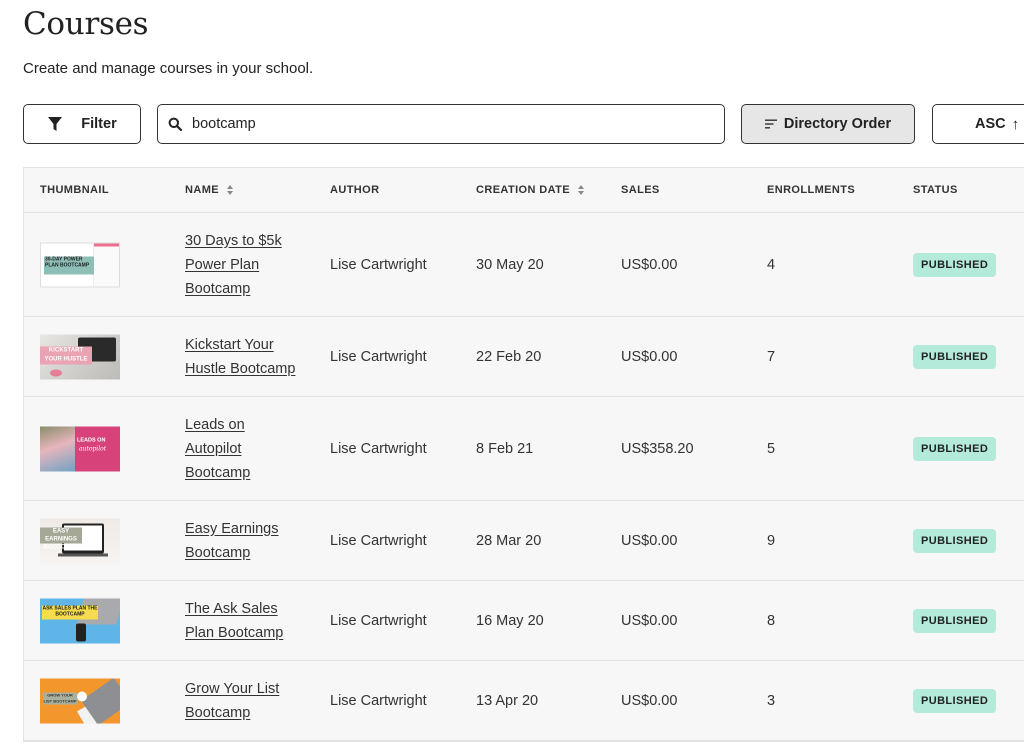  Describe the element at coordinates (990, 124) in the screenshot. I see `sort-direction-label: ASC` at that location.